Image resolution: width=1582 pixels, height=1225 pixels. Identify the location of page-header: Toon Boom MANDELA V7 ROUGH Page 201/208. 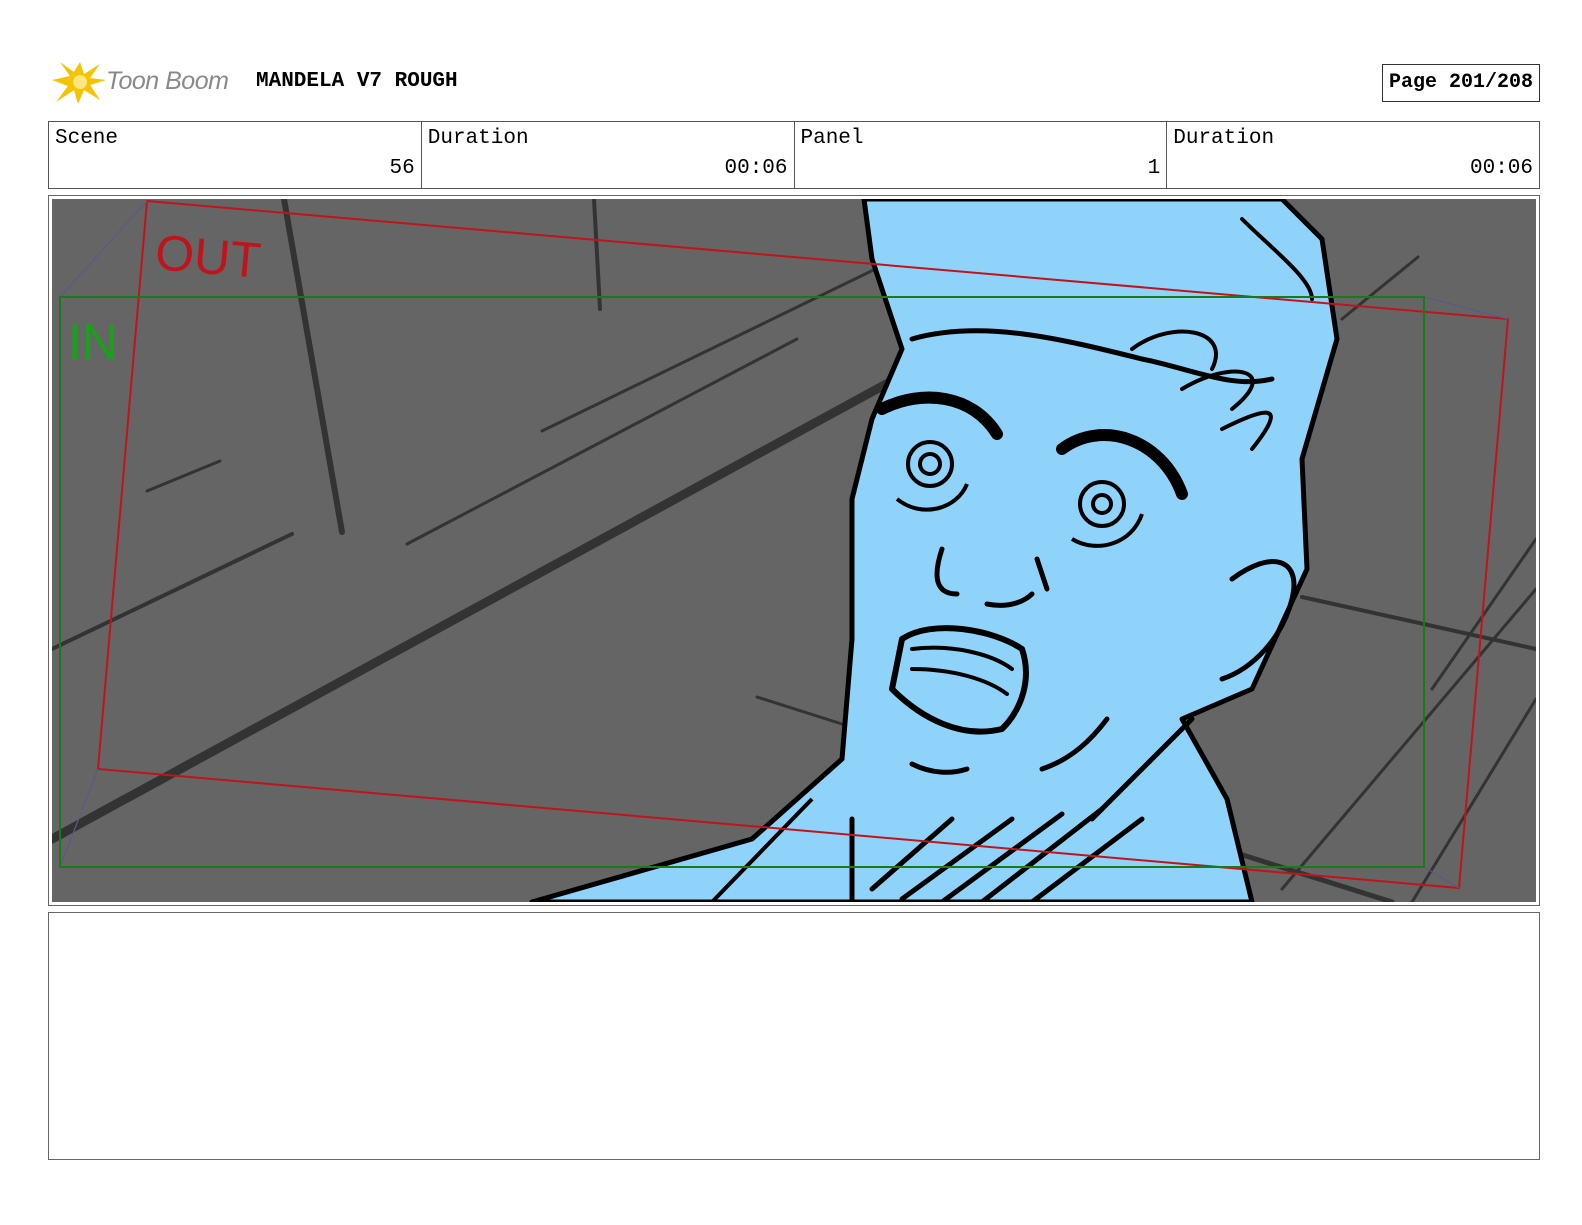
(794, 82).